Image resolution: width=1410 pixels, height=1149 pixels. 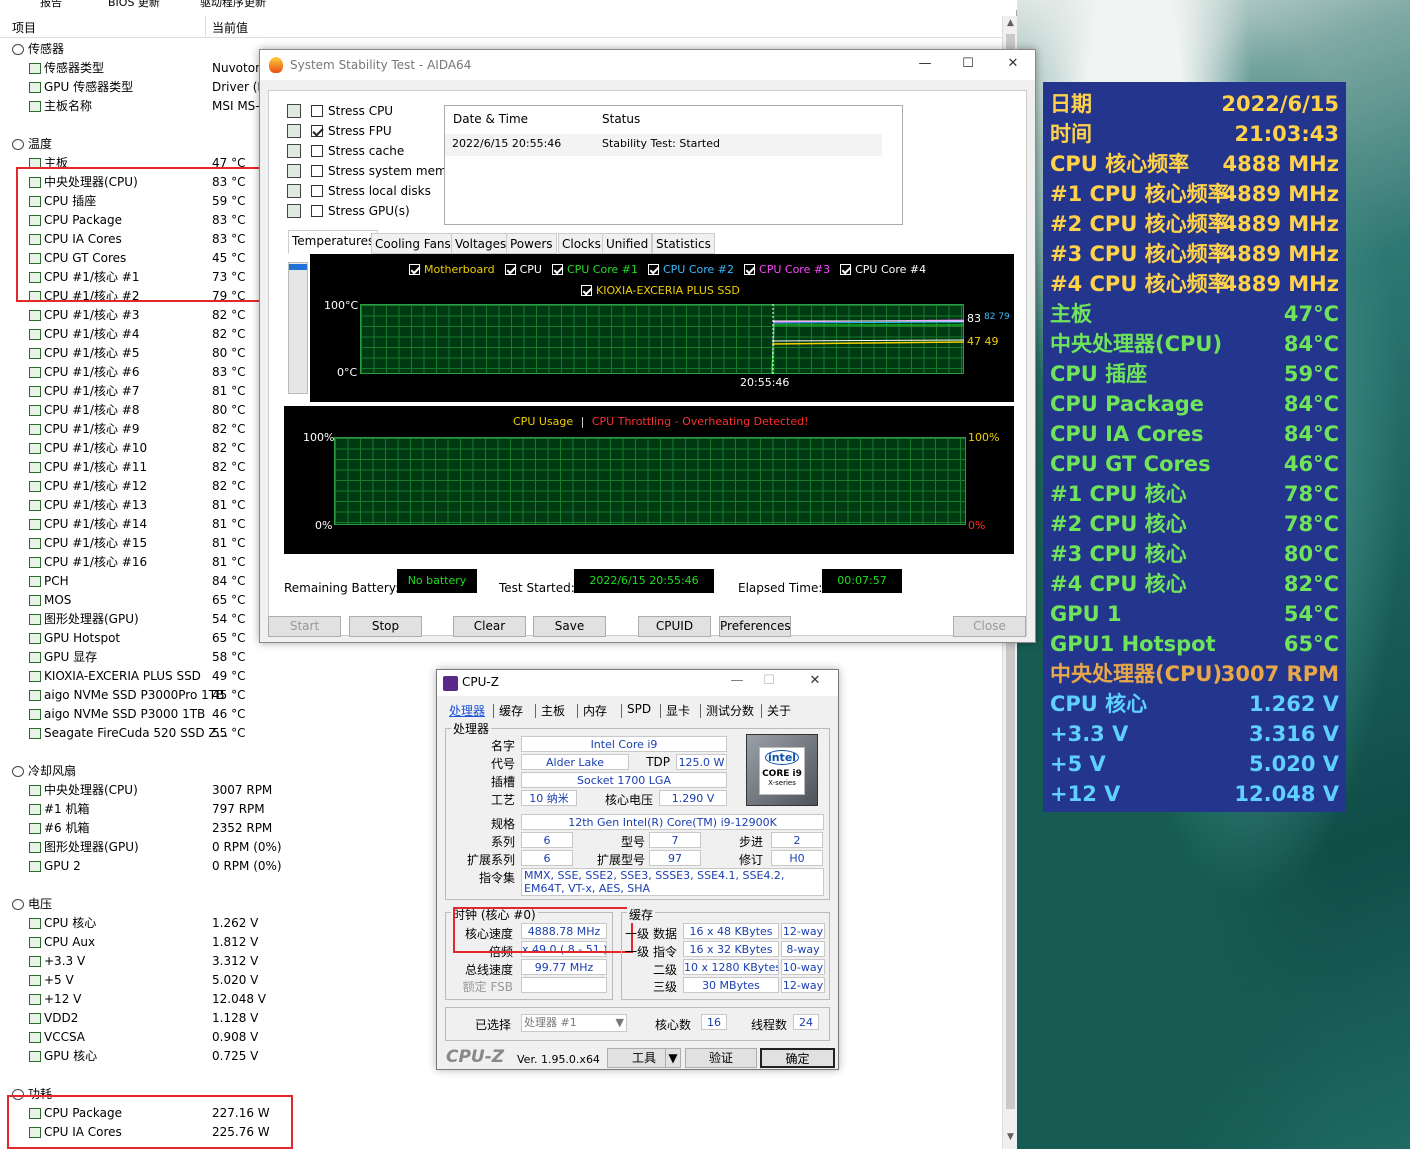 What do you see at coordinates (581, 243) in the screenshot?
I see `tab-clocks: Clocks` at bounding box center [581, 243].